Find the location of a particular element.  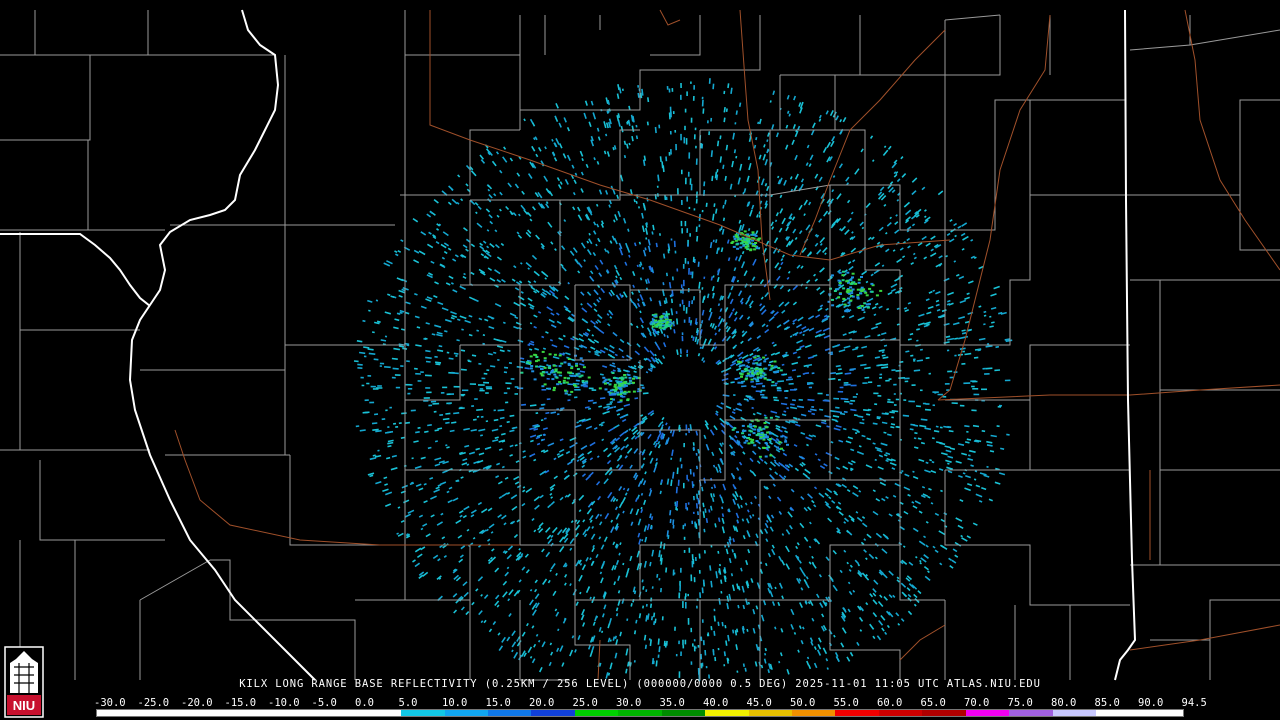

legend-swatch is located at coordinates (596, 713).